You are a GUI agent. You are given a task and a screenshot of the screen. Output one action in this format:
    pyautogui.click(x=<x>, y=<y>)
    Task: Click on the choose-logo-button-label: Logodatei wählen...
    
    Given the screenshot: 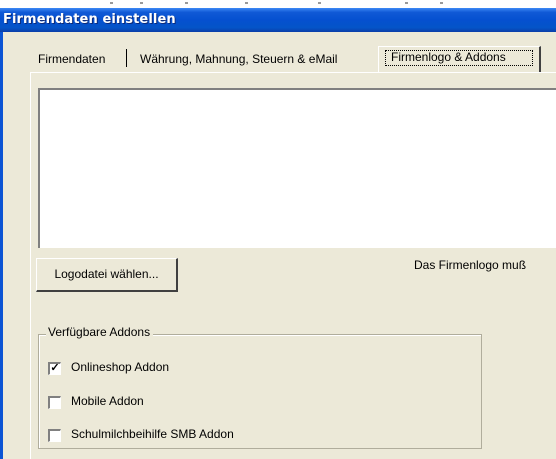 What is the action you would take?
    pyautogui.click(x=106, y=274)
    